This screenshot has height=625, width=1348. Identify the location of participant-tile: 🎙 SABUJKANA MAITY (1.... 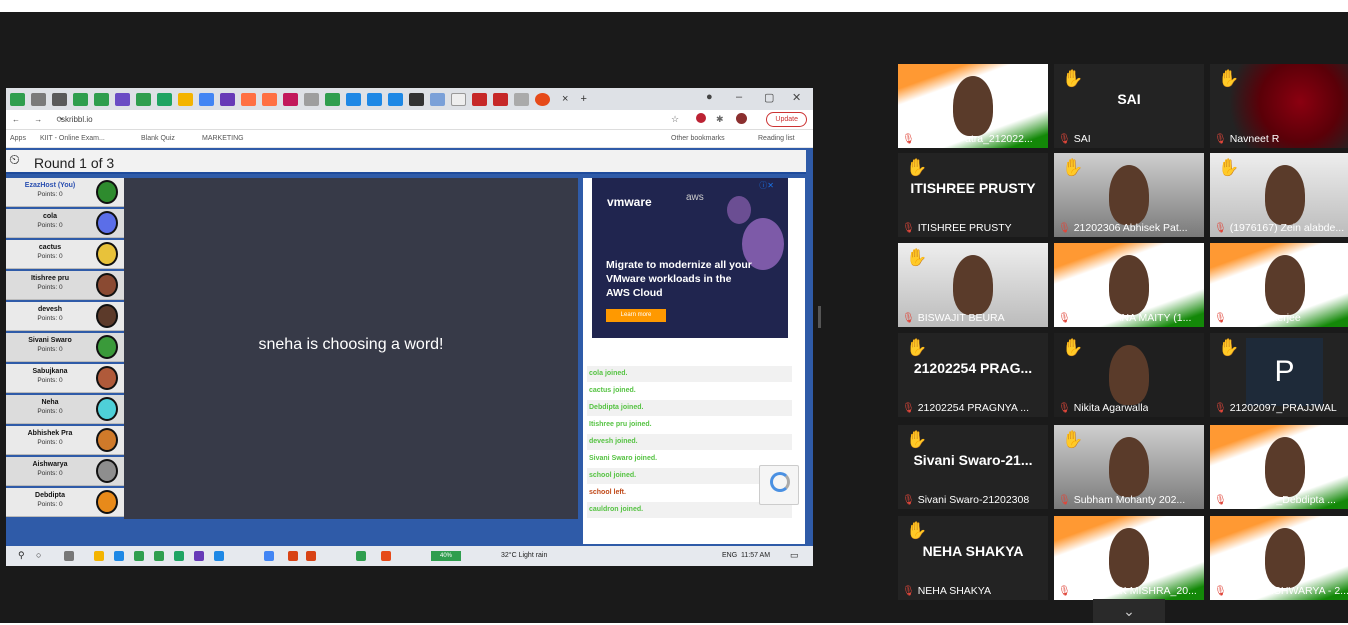
(1129, 285).